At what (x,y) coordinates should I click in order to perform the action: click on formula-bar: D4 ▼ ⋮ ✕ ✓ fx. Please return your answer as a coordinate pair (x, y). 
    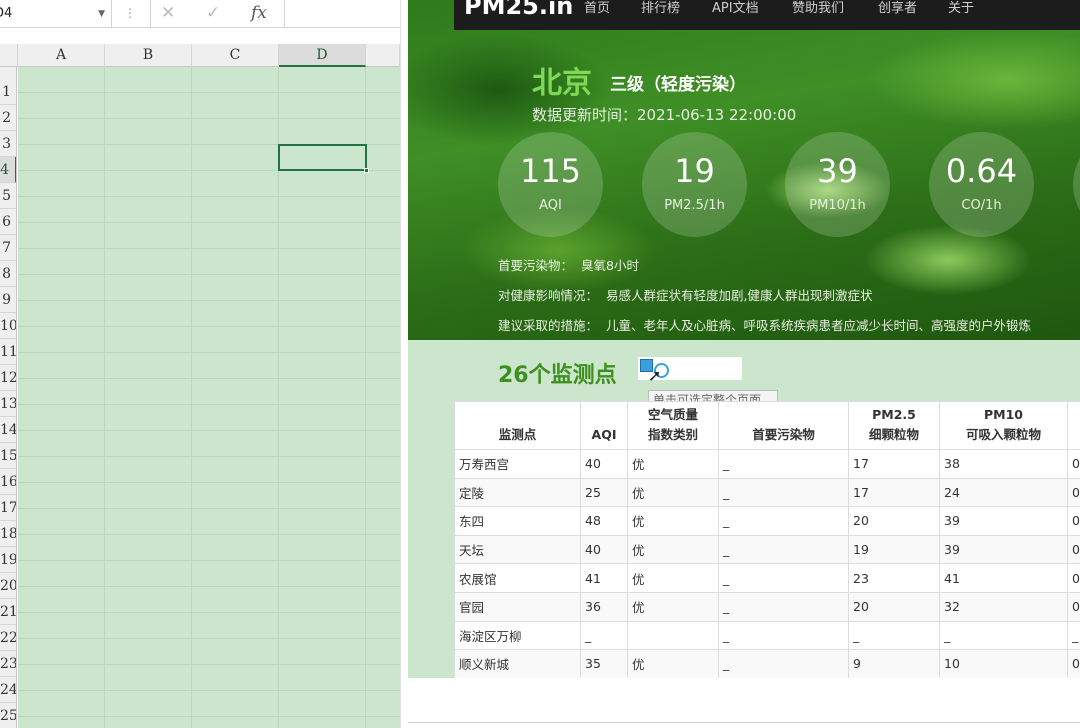
    Looking at the image, I should click on (200, 14).